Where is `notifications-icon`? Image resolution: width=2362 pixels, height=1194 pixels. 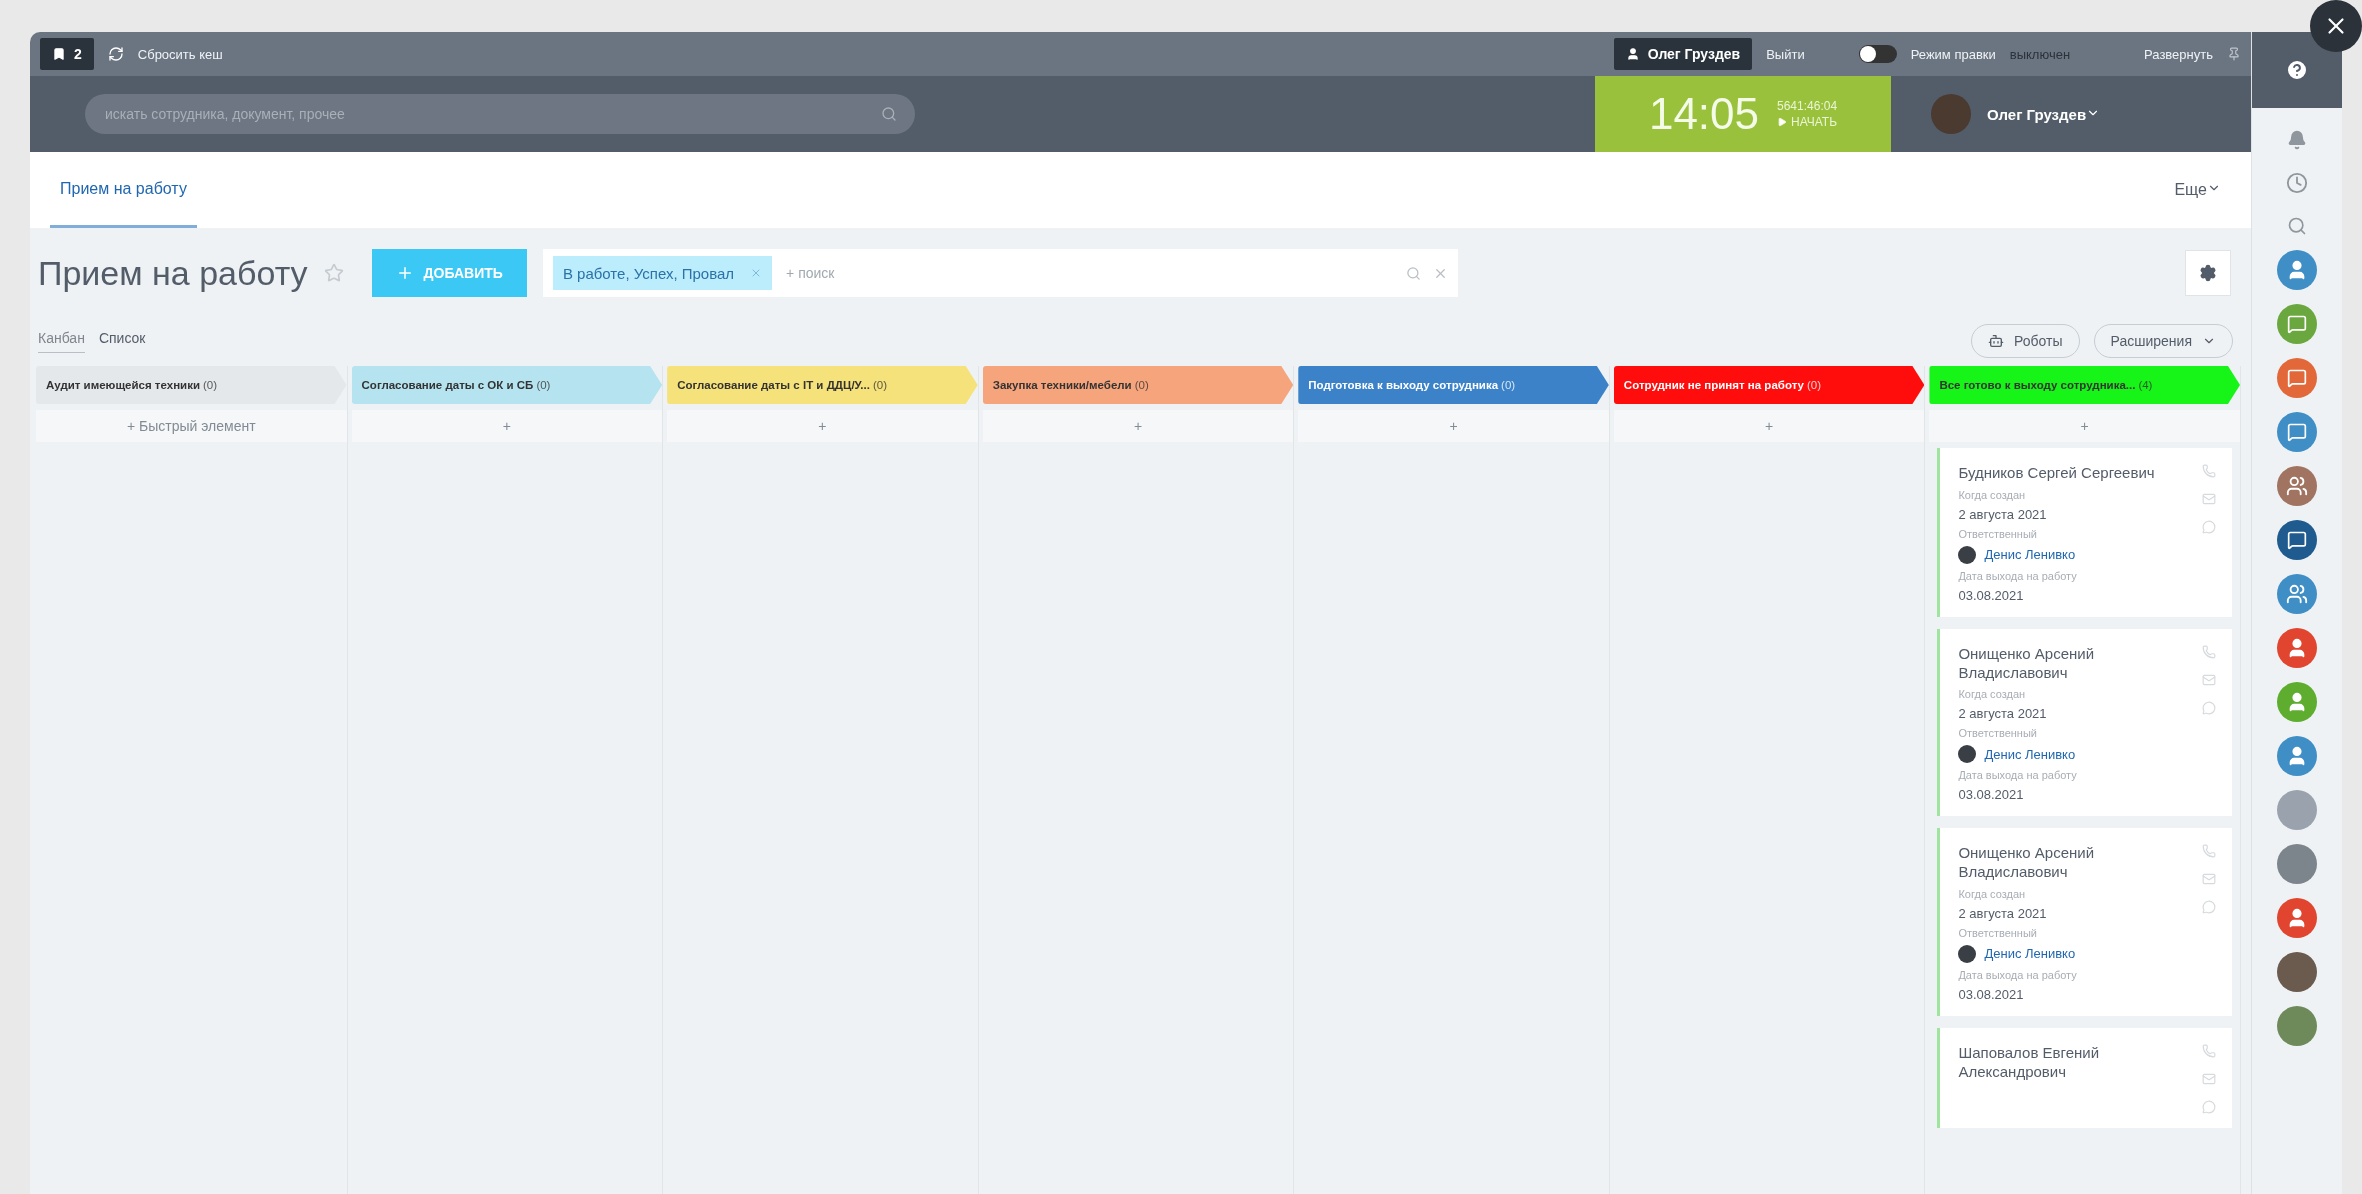 notifications-icon is located at coordinates (2297, 140).